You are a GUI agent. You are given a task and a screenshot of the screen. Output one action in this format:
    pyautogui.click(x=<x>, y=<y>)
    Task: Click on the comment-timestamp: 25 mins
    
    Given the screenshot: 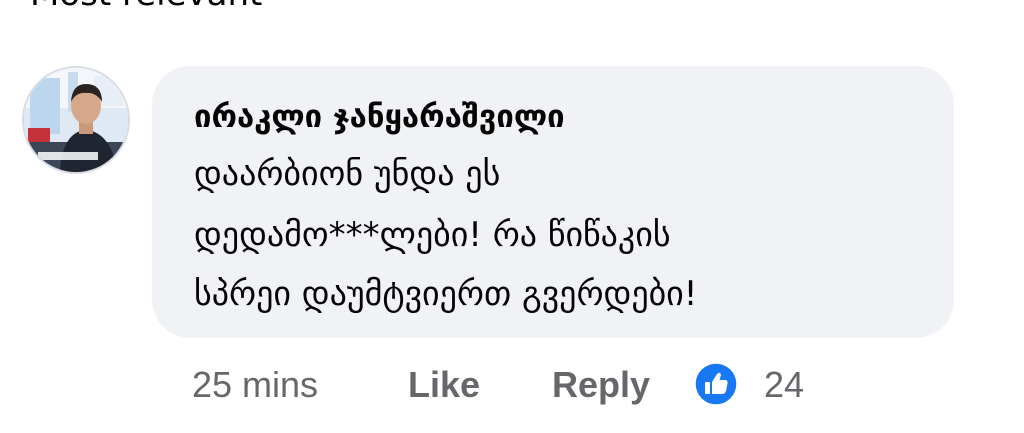 What is the action you would take?
    pyautogui.click(x=255, y=385)
    